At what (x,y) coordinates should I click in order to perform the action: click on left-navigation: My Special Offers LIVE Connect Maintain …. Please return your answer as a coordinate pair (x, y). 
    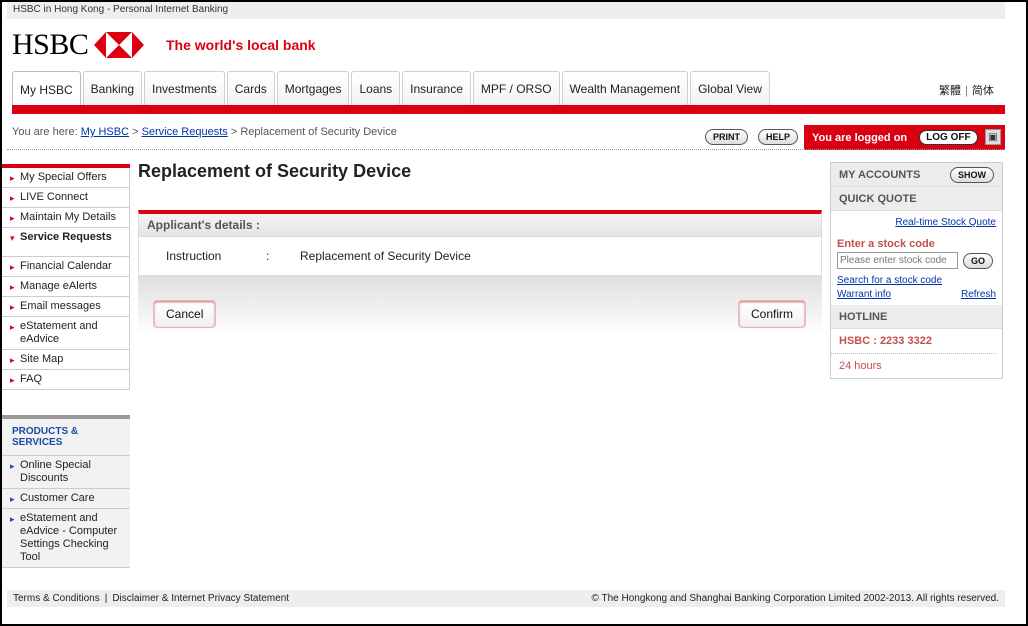
    Looking at the image, I should click on (66, 277).